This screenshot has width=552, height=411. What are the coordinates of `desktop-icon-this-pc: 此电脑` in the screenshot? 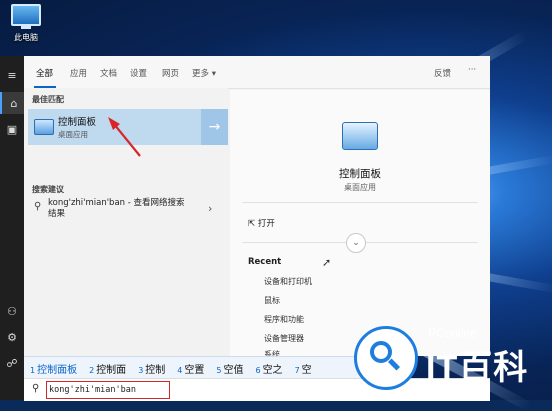 It's located at (26, 23).